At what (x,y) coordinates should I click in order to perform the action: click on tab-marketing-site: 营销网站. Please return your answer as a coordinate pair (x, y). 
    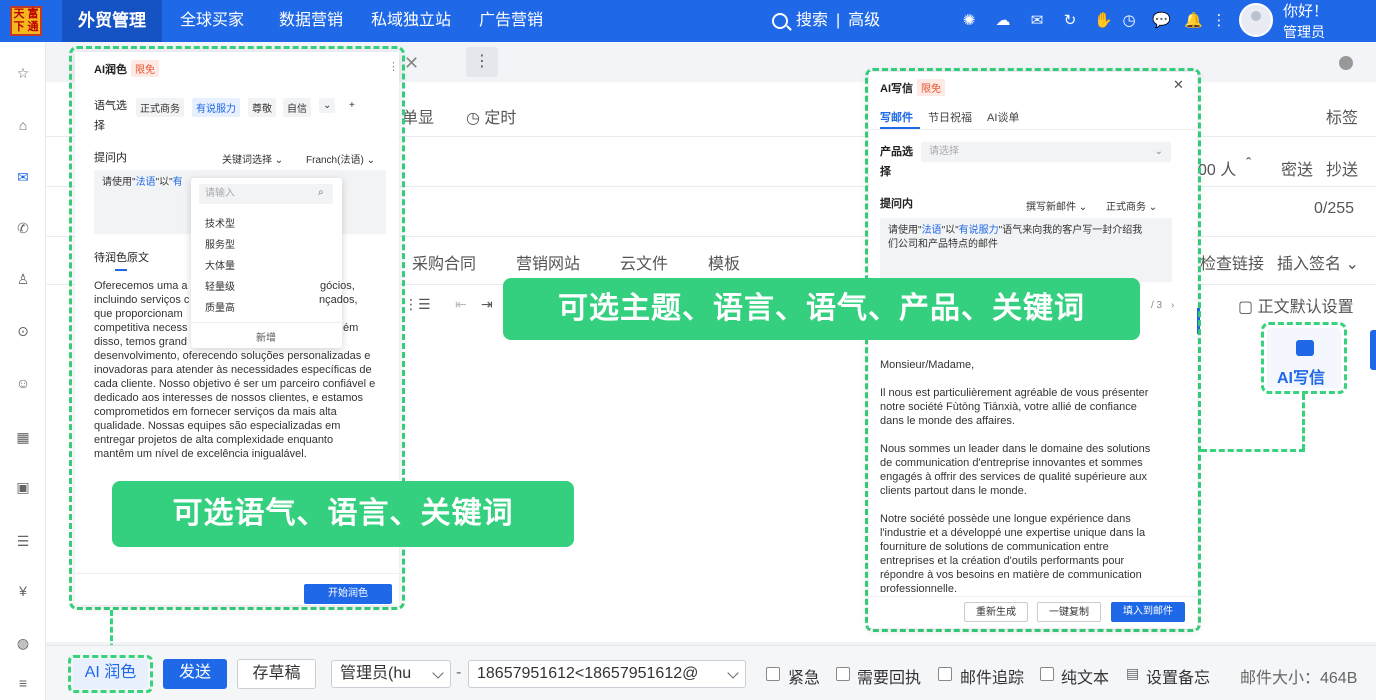
    Looking at the image, I should click on (548, 262).